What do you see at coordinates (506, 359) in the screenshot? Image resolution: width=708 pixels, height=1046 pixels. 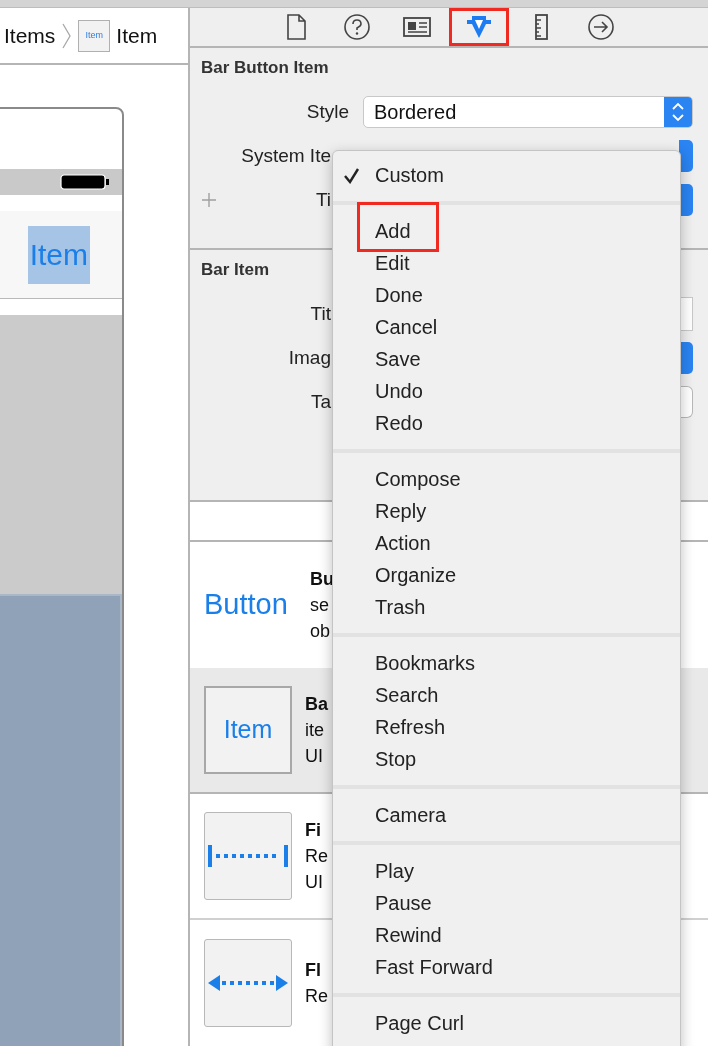 I see `menu-item: Save` at bounding box center [506, 359].